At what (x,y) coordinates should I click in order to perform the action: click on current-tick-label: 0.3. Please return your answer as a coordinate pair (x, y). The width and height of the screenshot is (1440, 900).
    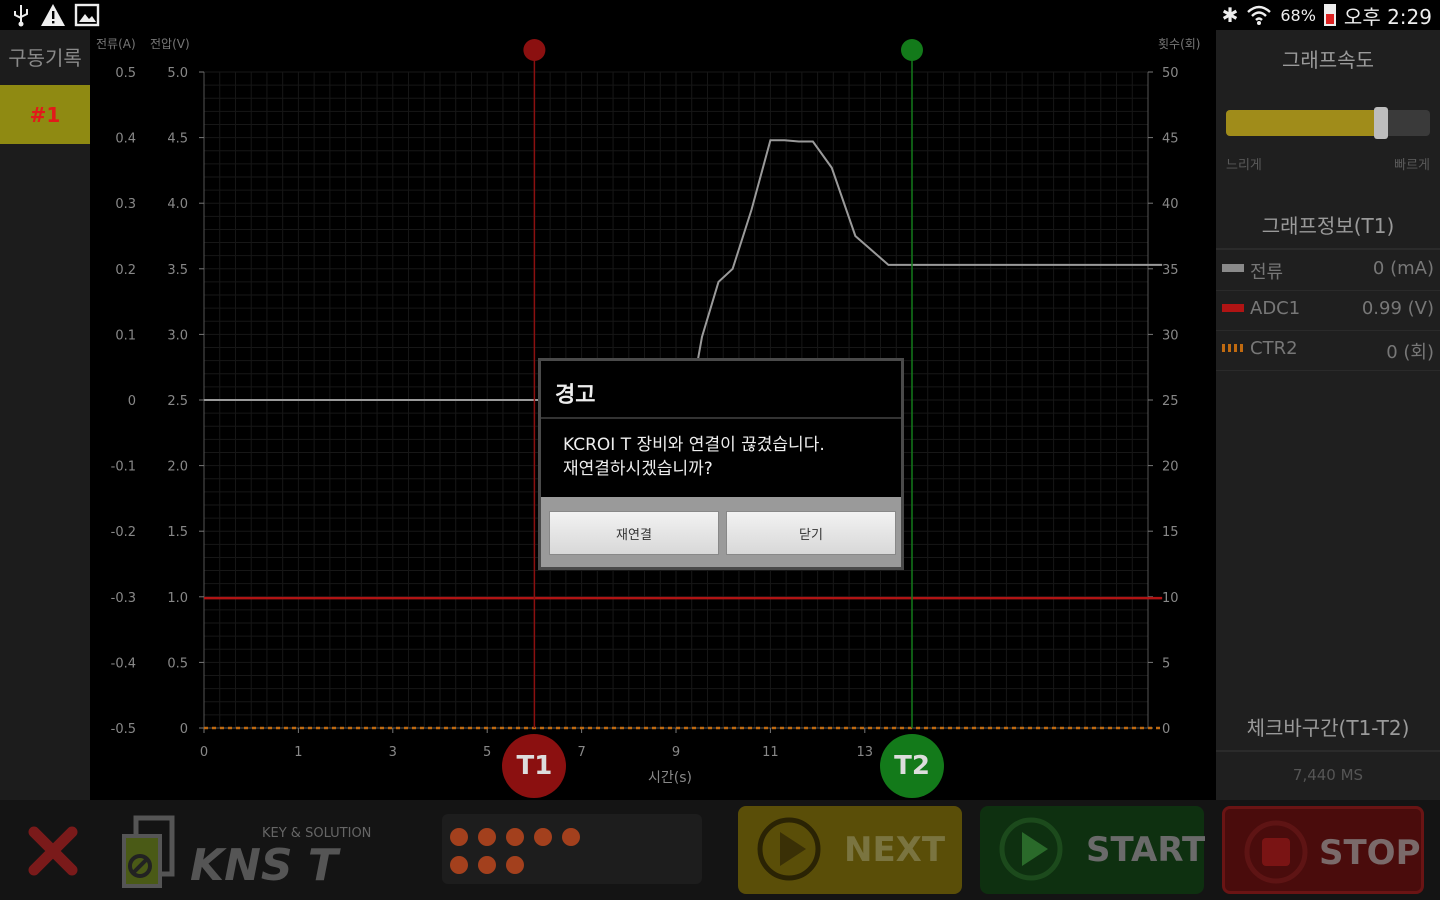
    Looking at the image, I should click on (125, 204).